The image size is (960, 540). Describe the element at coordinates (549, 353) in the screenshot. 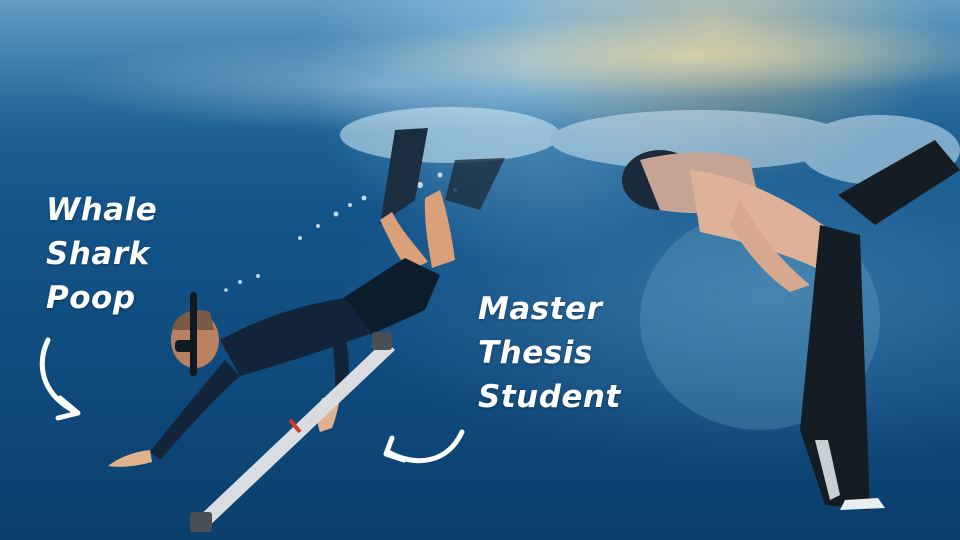

I see `master-thesis-student-label: Master Thesis Student` at that location.